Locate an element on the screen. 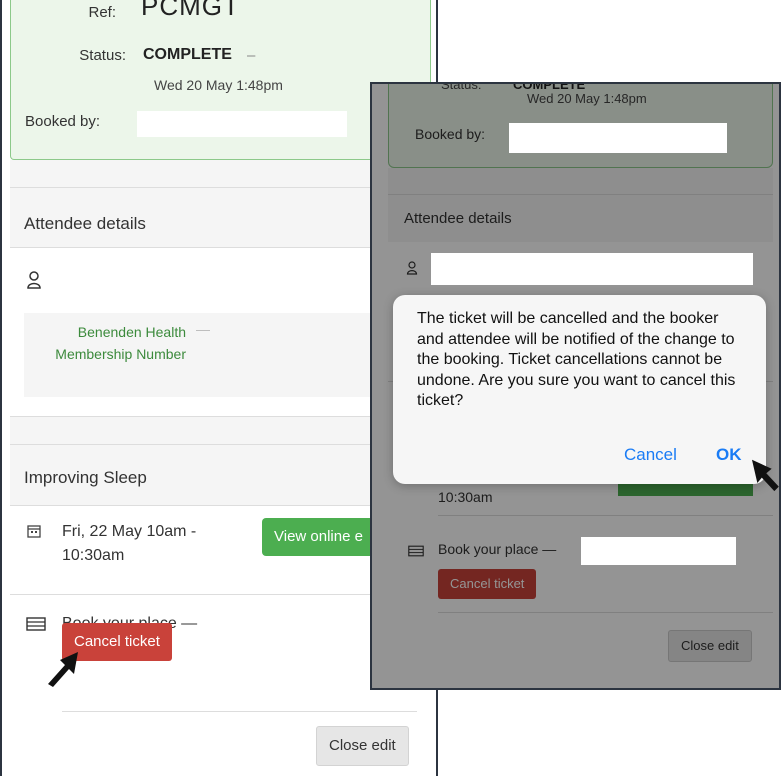  ref-value: PCMGT is located at coordinates (190, 10).